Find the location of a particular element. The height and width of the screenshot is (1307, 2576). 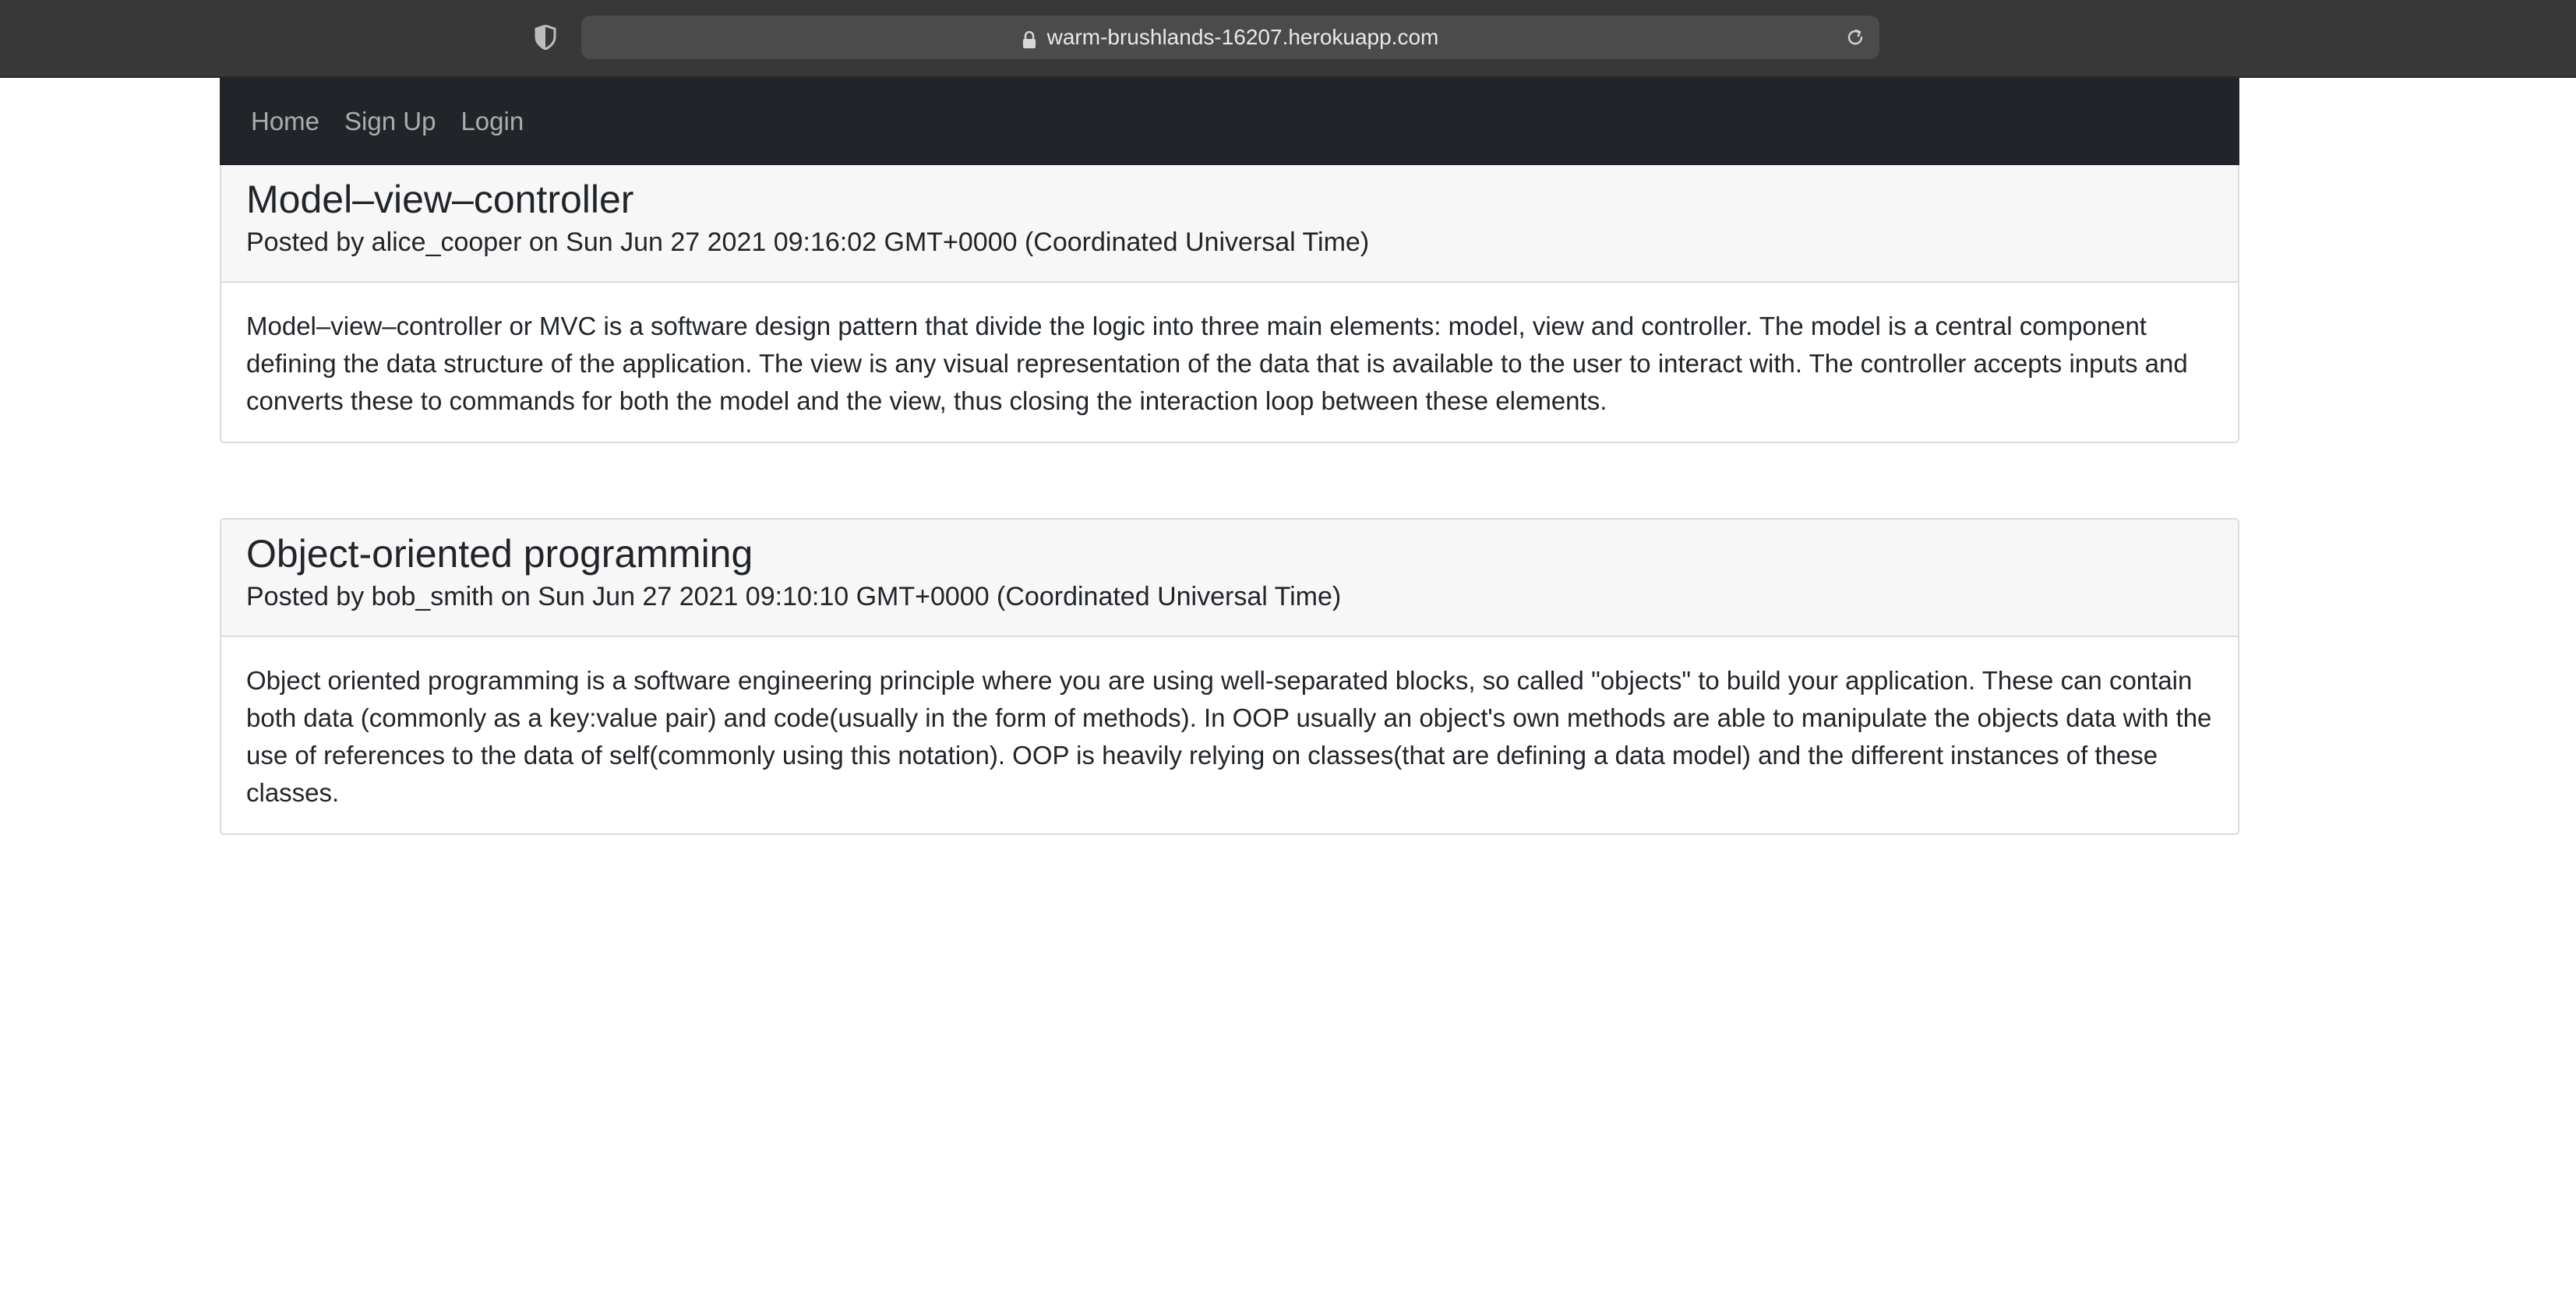

address-bar: warm-brushlands-16207.herokuapp.com is located at coordinates (1230, 37).